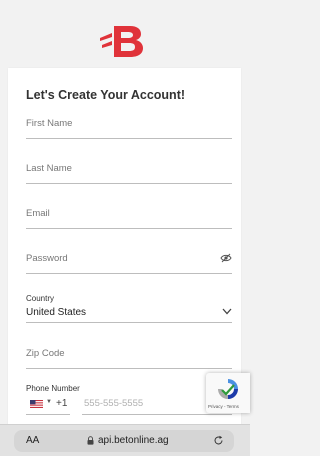 Image resolution: width=320 pixels, height=456 pixels. I want to click on url-text: api.betonline.ag, so click(133, 440).